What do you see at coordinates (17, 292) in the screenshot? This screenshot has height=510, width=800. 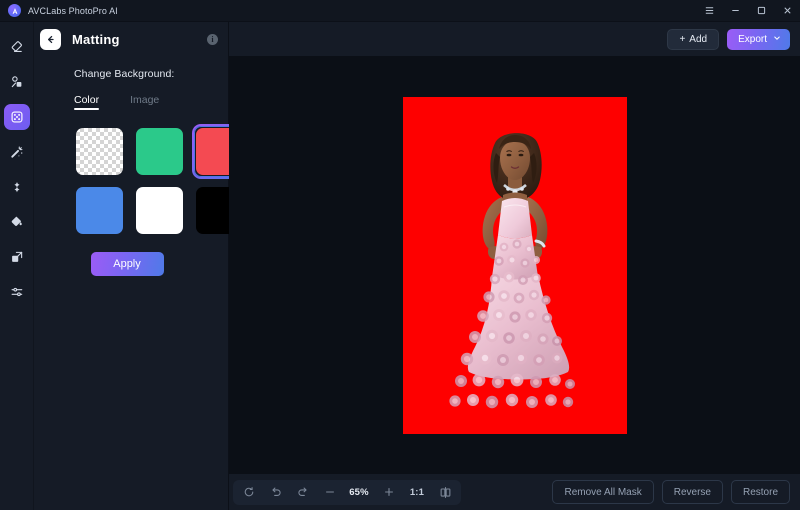 I see `rail-item-adjust-sliders` at bounding box center [17, 292].